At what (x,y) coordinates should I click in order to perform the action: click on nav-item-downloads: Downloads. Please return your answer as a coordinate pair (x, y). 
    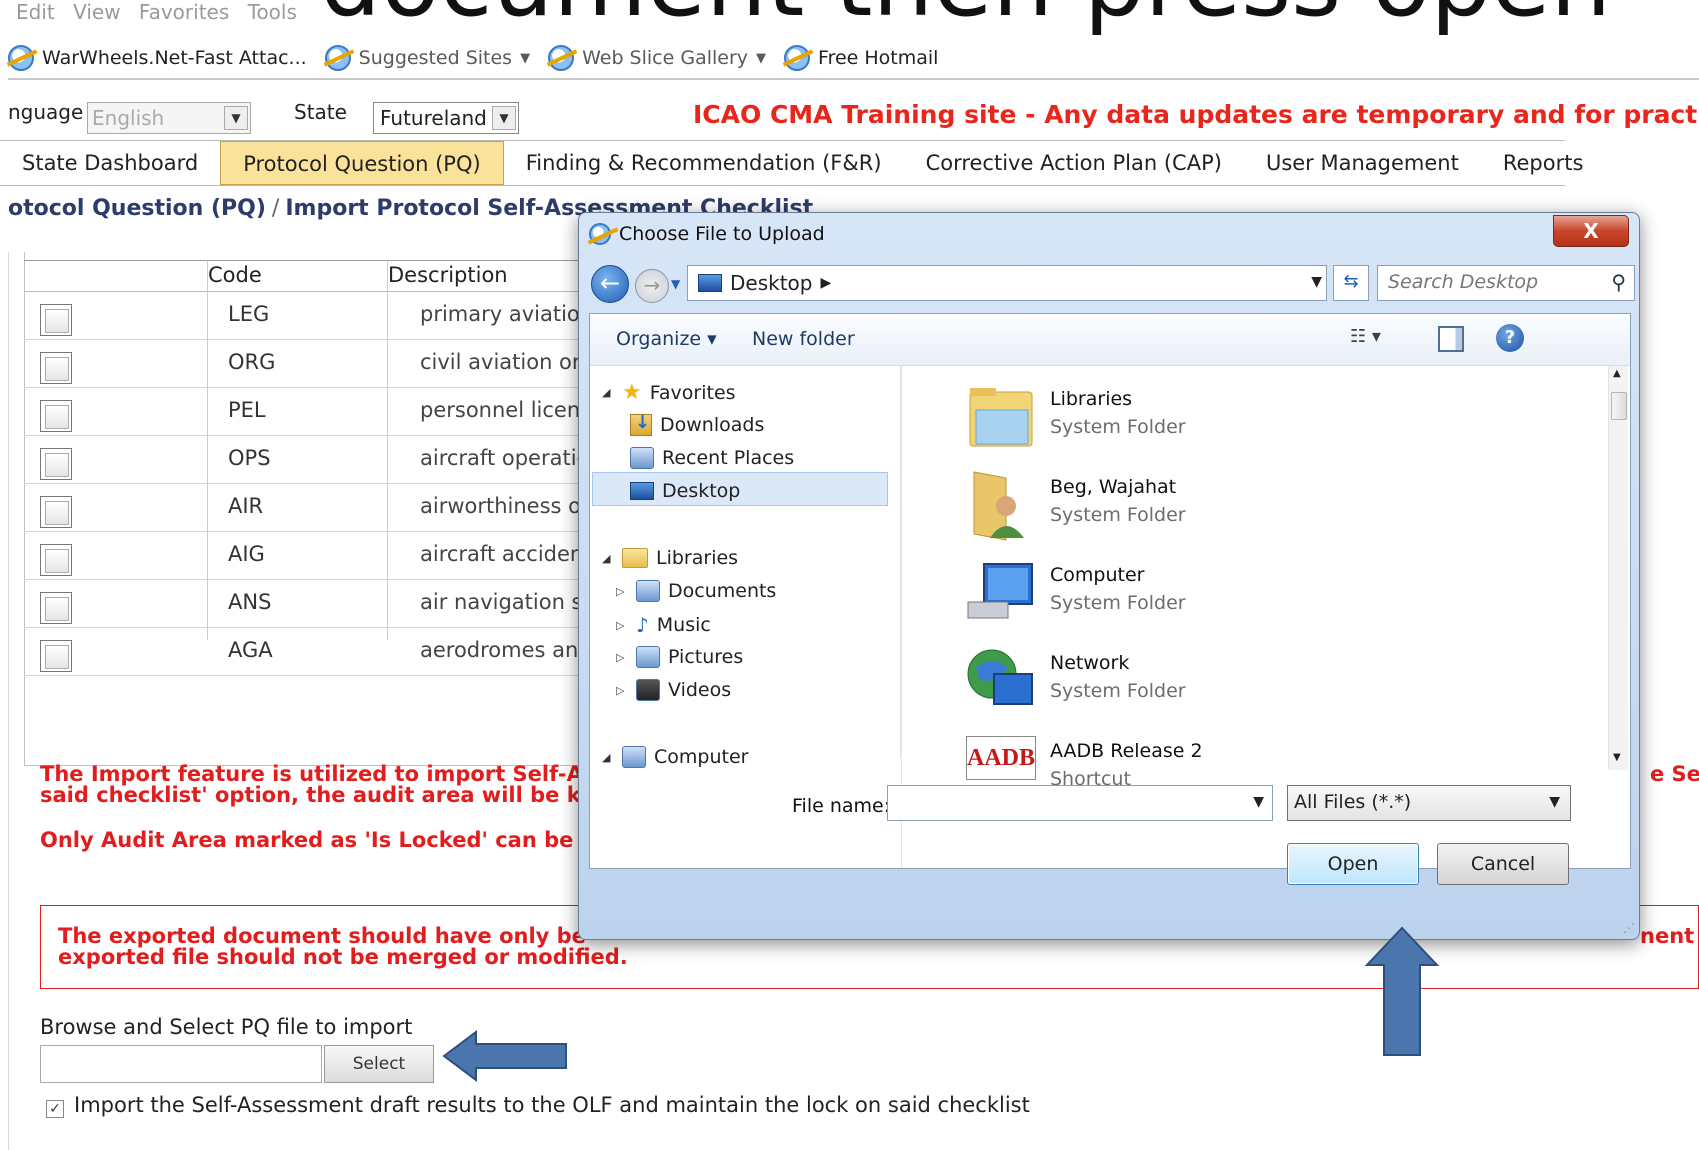
    Looking at the image, I should click on (697, 424).